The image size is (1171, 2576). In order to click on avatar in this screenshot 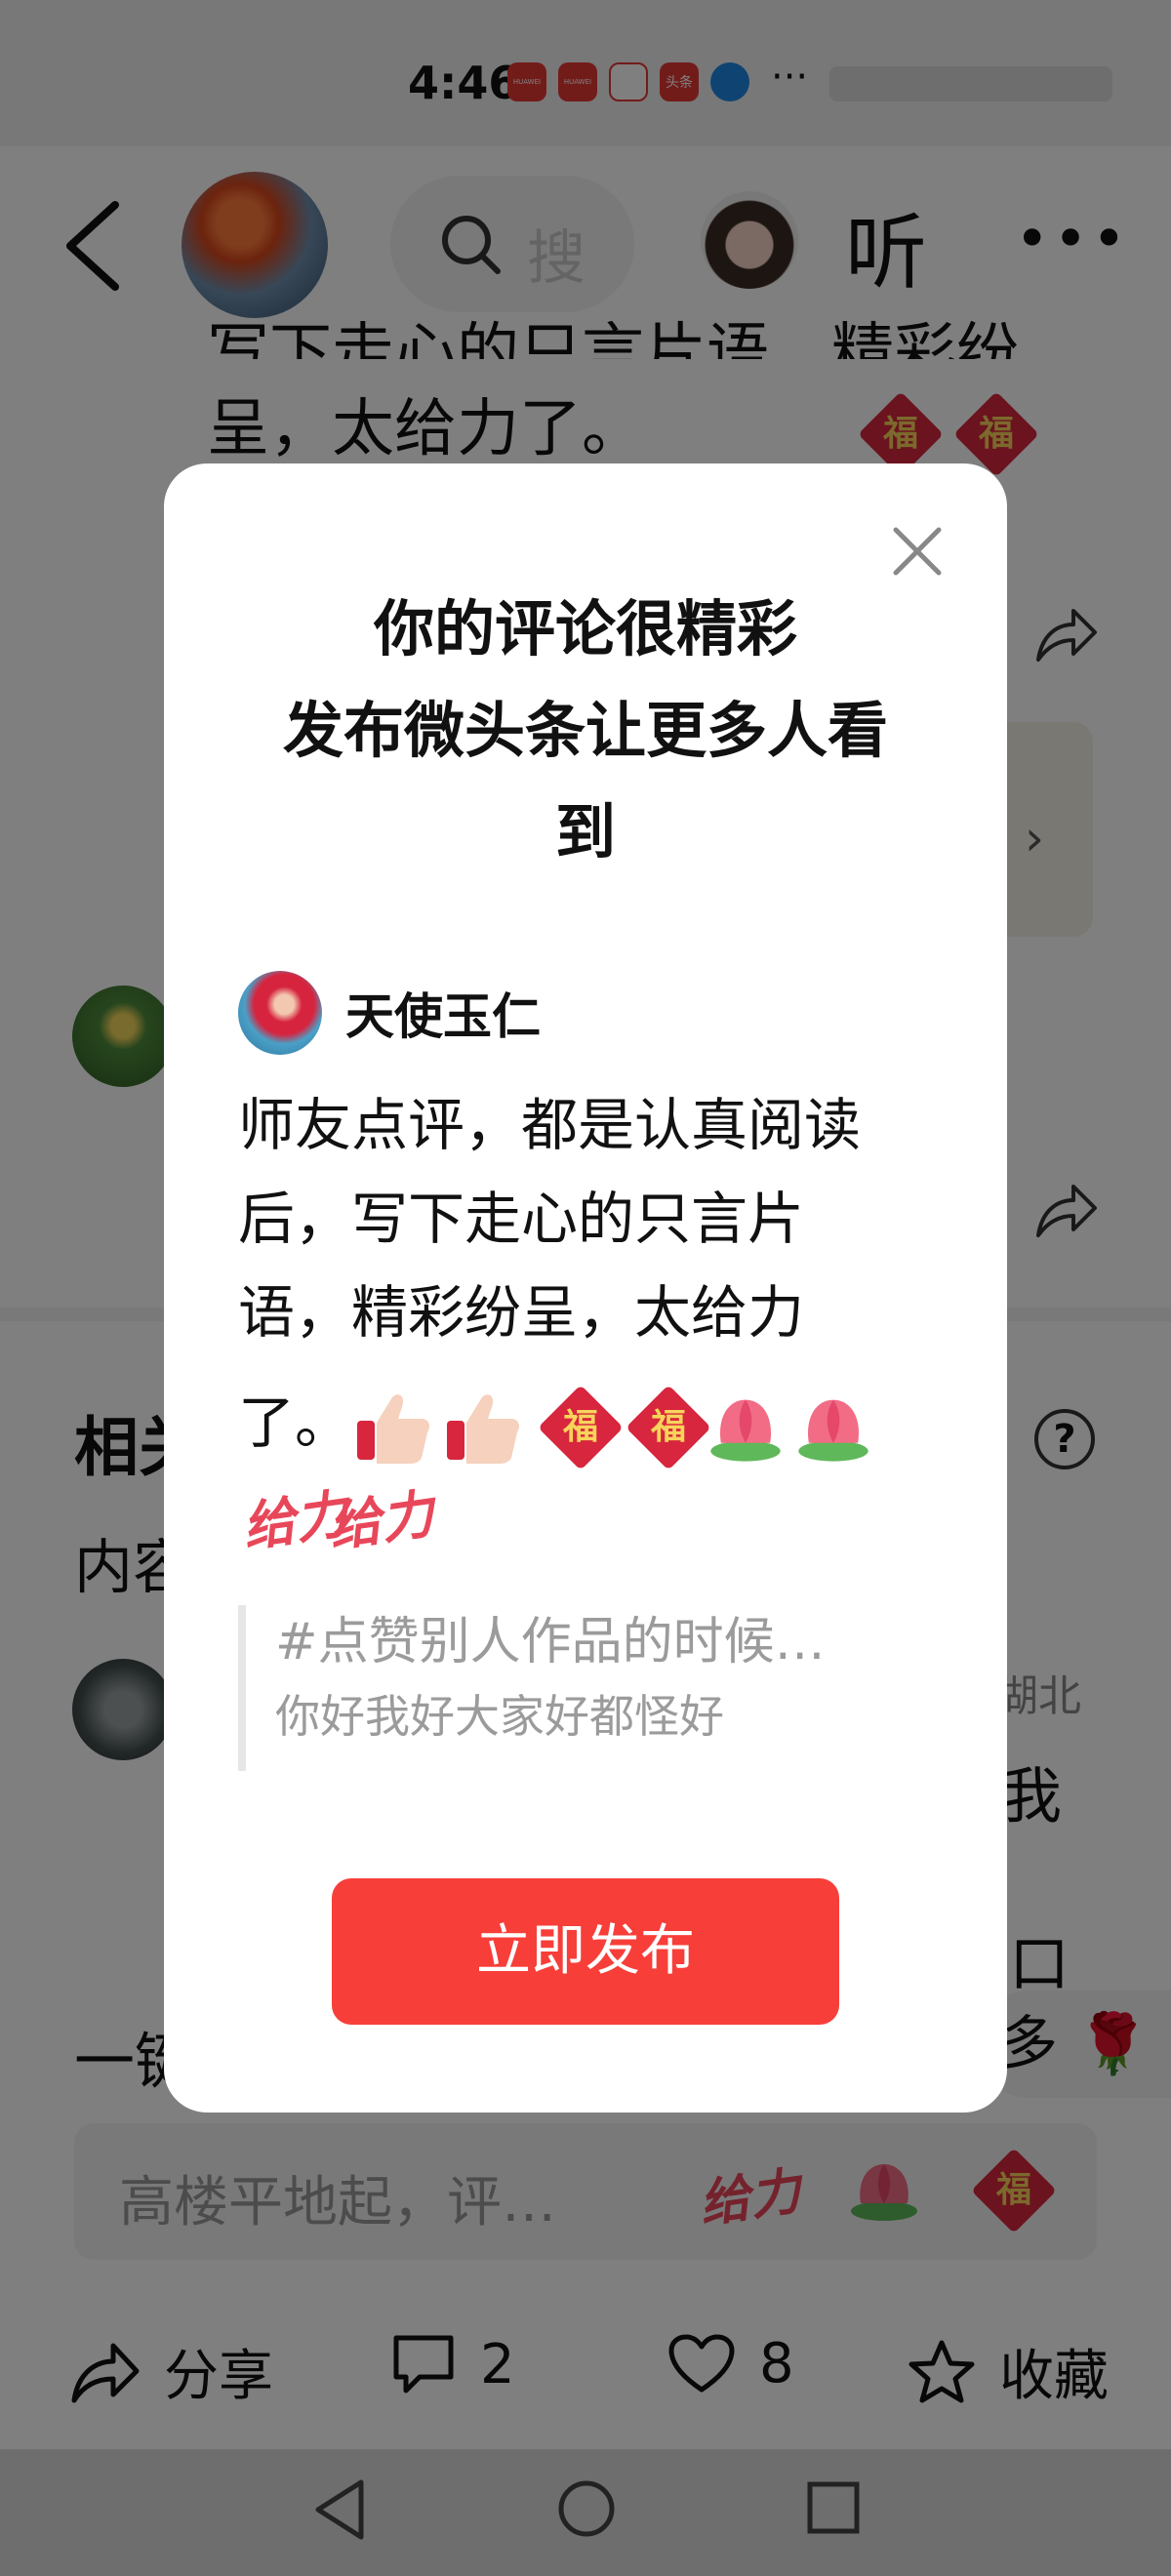, I will do `click(280, 1013)`.